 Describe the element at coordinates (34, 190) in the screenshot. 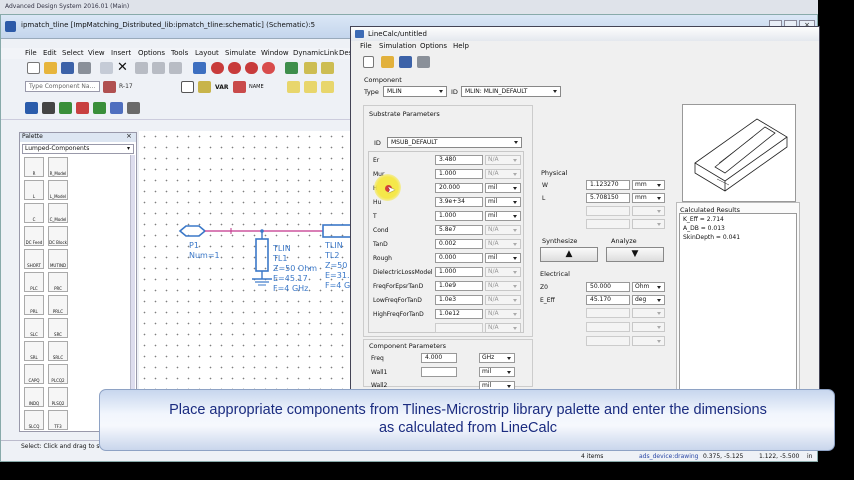

I see `palette-item-l: L` at that location.